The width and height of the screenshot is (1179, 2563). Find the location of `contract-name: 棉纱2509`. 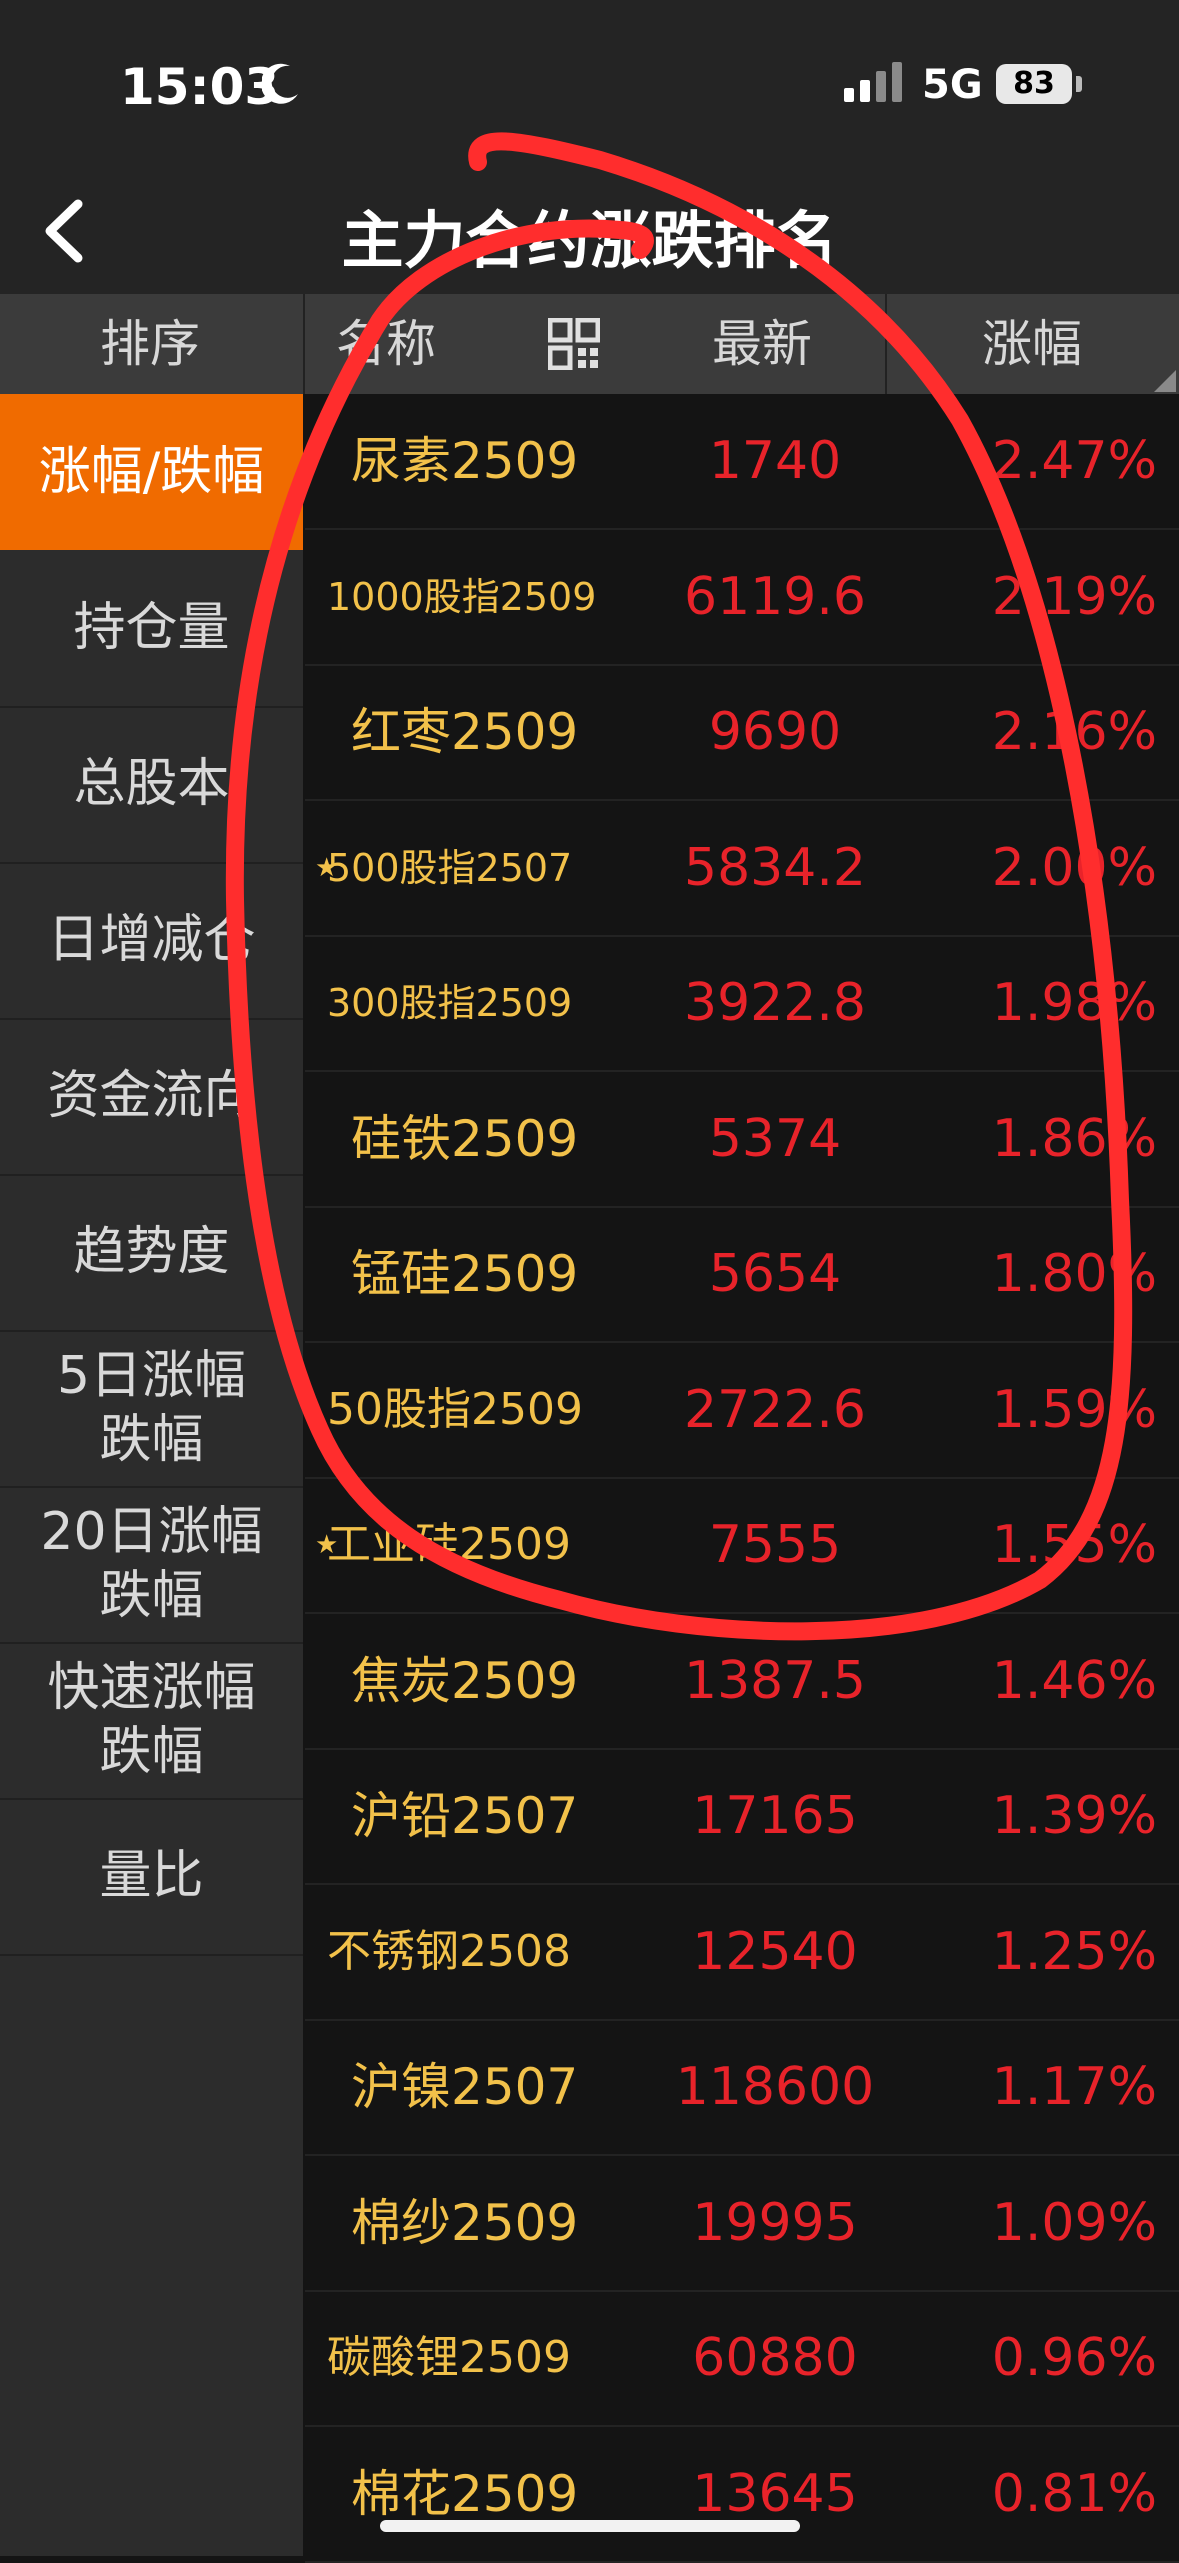

contract-name: 棉纱2509 is located at coordinates (465, 2222).